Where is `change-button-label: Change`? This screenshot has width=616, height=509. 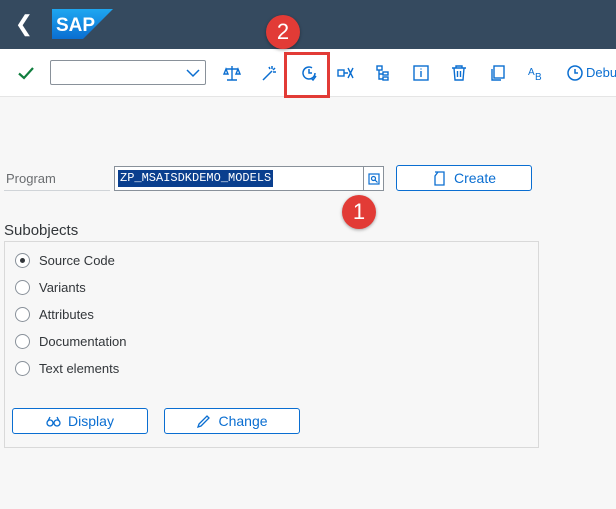 change-button-label: Change is located at coordinates (243, 421).